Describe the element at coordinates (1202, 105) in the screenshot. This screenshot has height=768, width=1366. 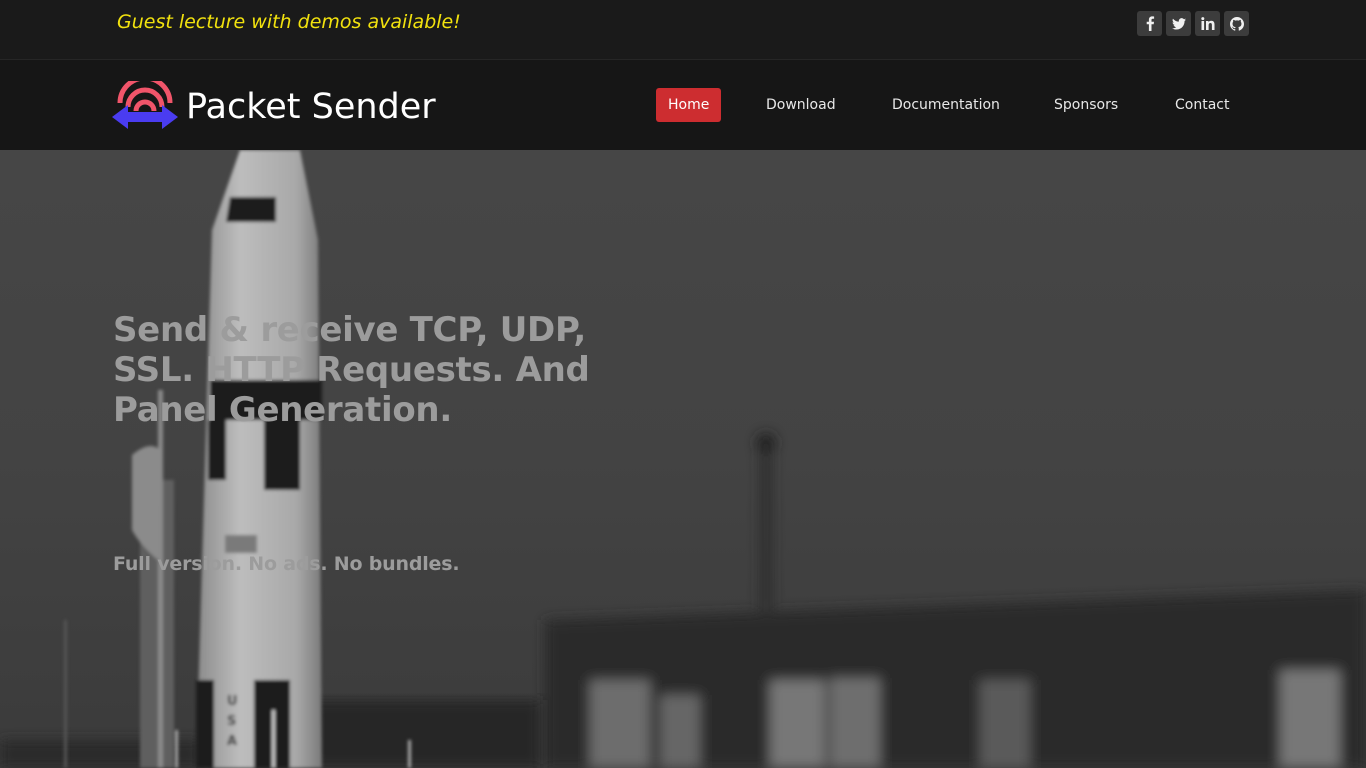
I see `nav-contact: Contact` at that location.